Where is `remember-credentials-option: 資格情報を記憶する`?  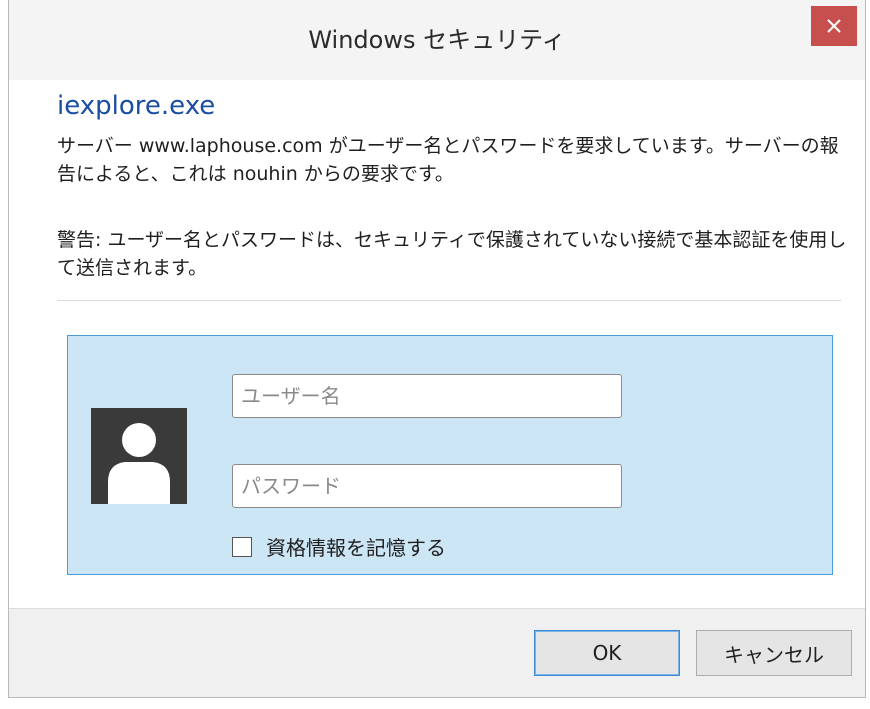
remember-credentials-option: 資格情報を記憶する is located at coordinates (339, 546).